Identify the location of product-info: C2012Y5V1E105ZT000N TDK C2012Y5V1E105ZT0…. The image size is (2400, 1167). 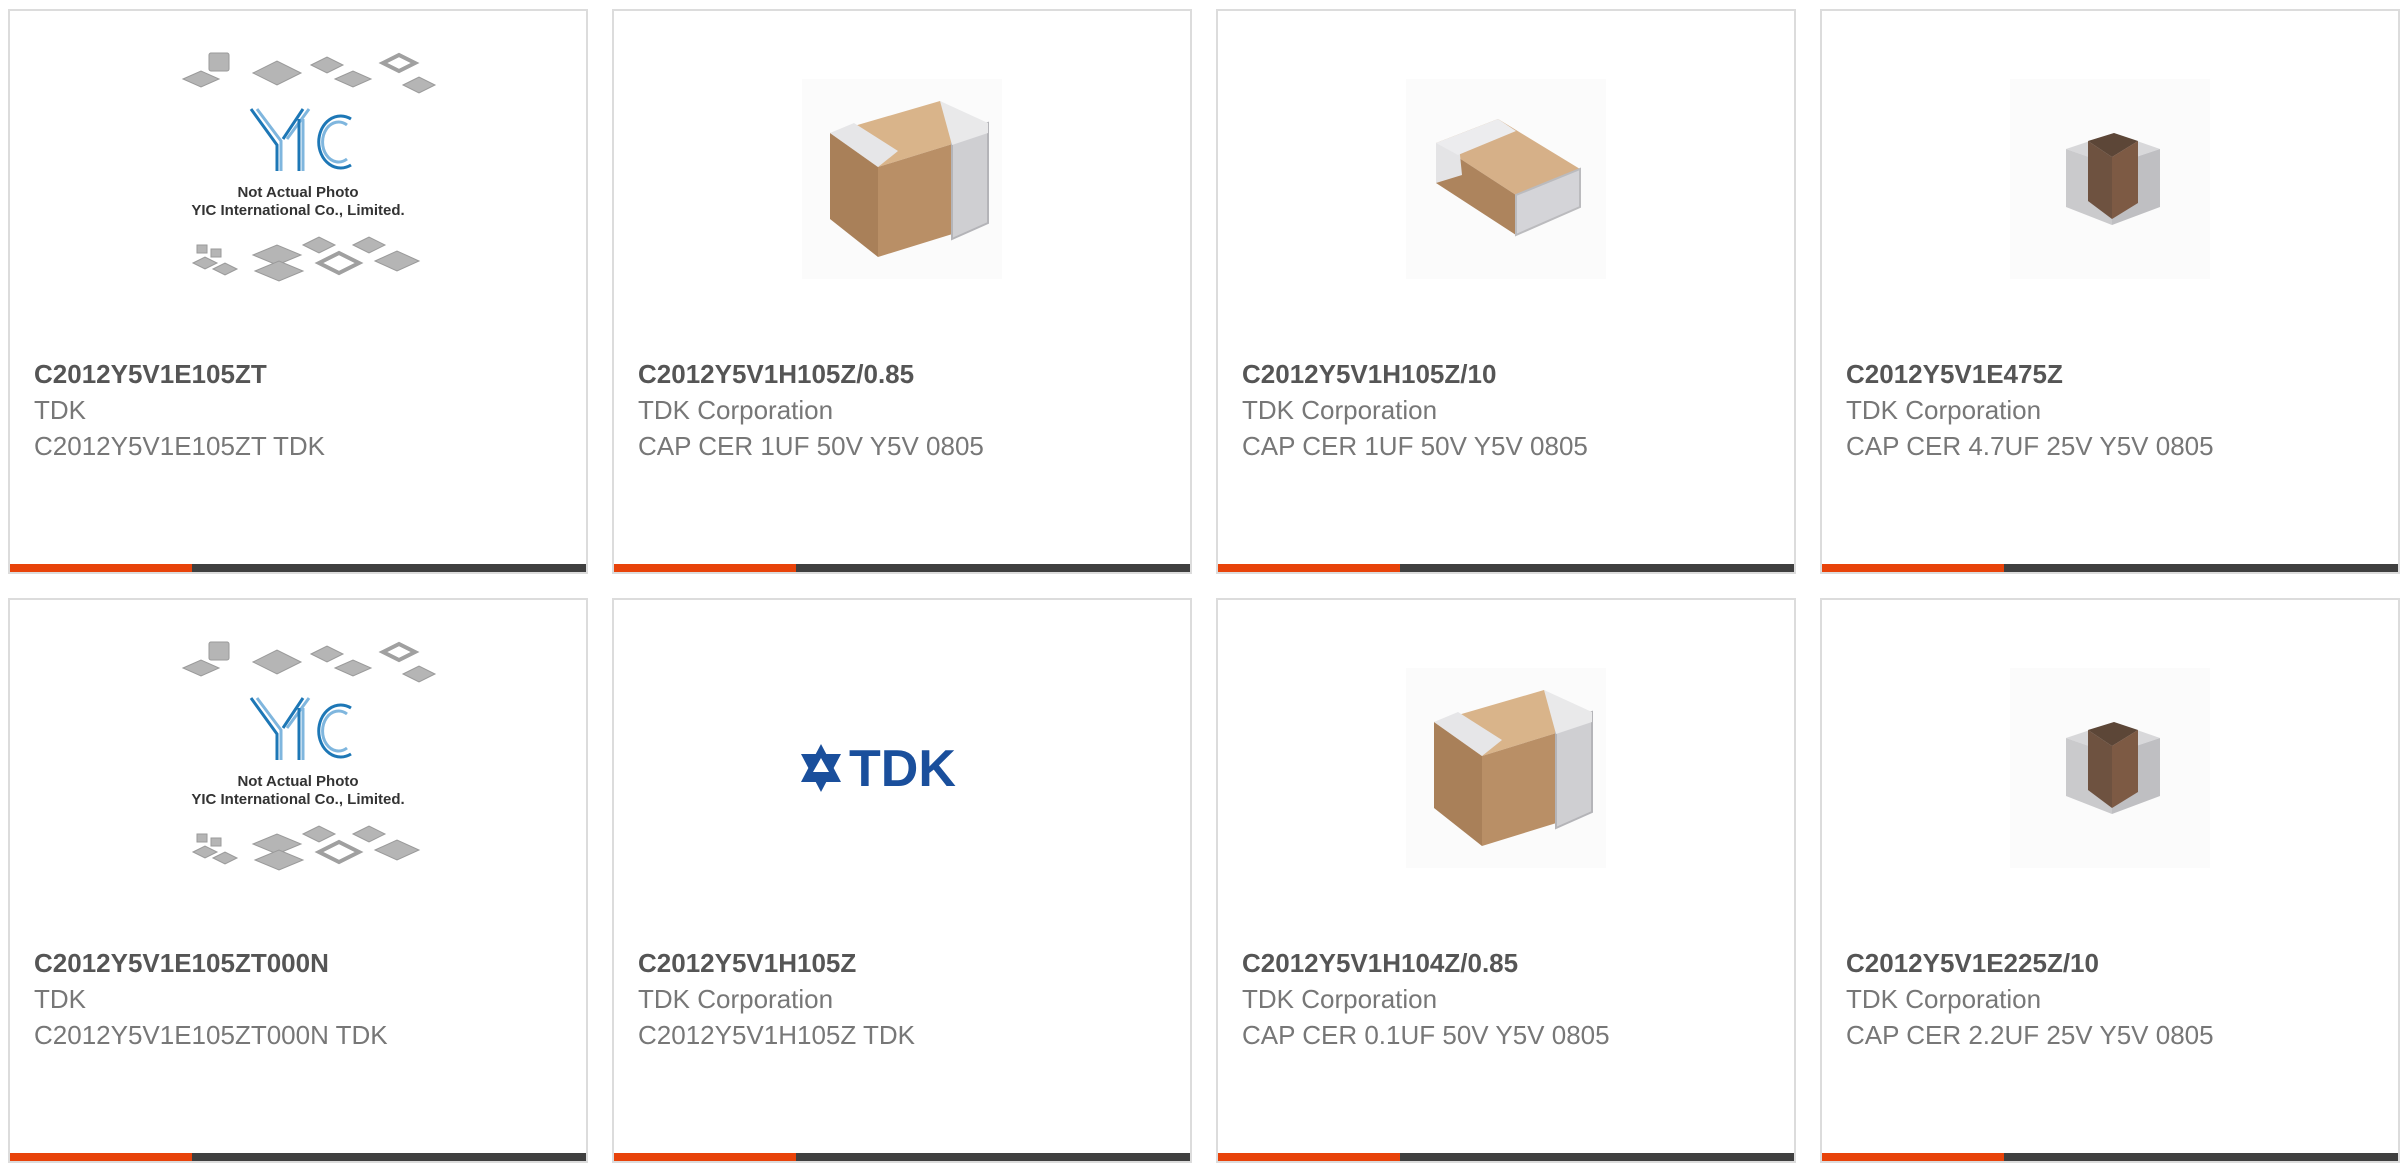
(302, 999).